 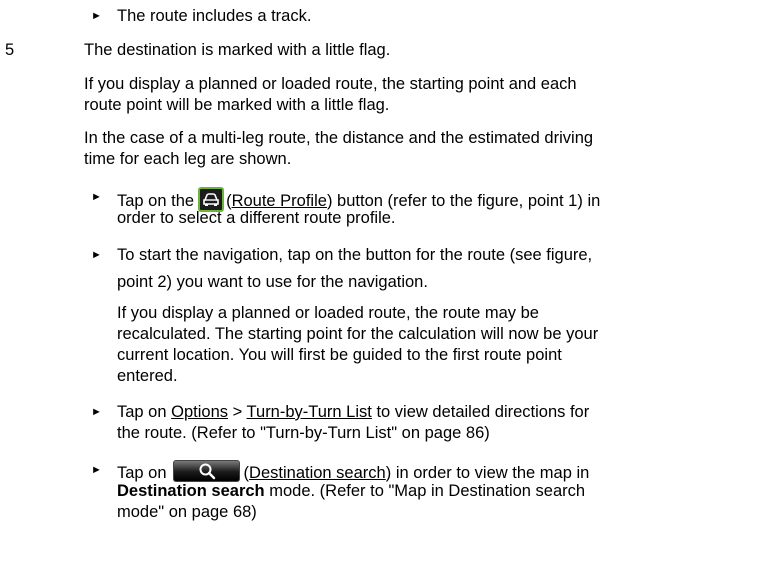 What do you see at coordinates (199, 412) in the screenshot?
I see `options-link: Options` at bounding box center [199, 412].